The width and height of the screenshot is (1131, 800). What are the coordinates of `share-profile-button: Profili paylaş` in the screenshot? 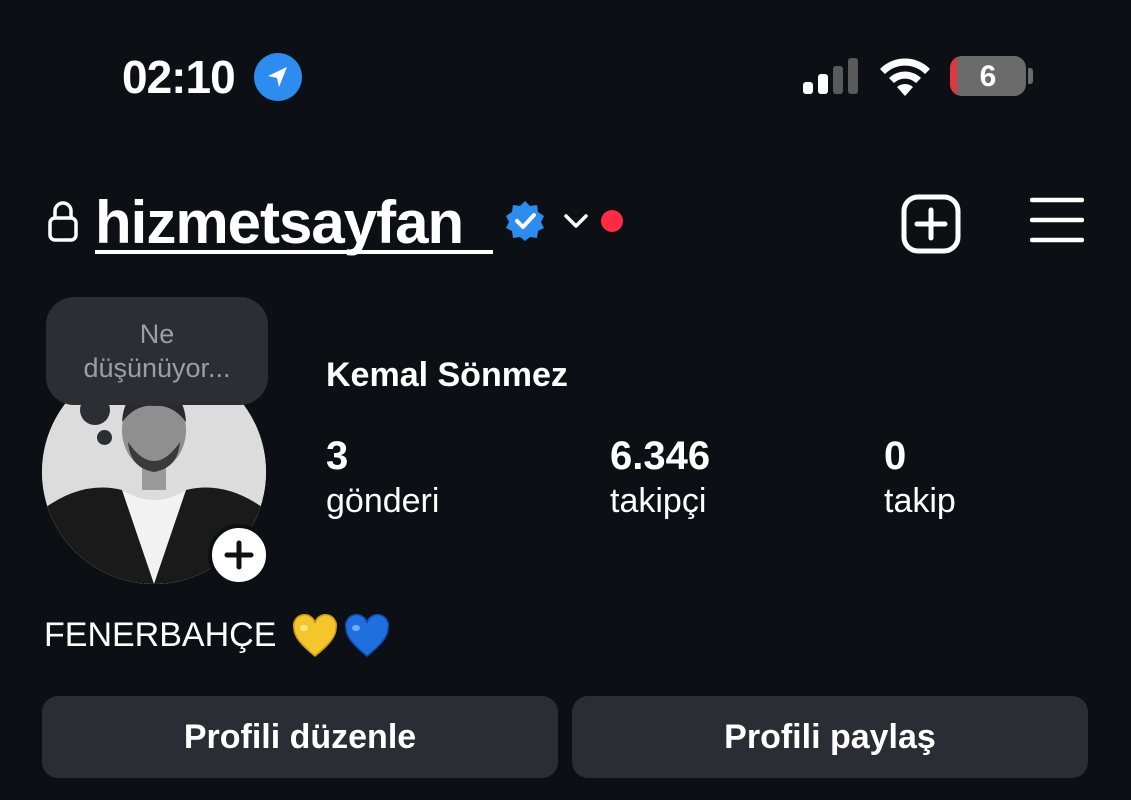 It's located at (830, 737).